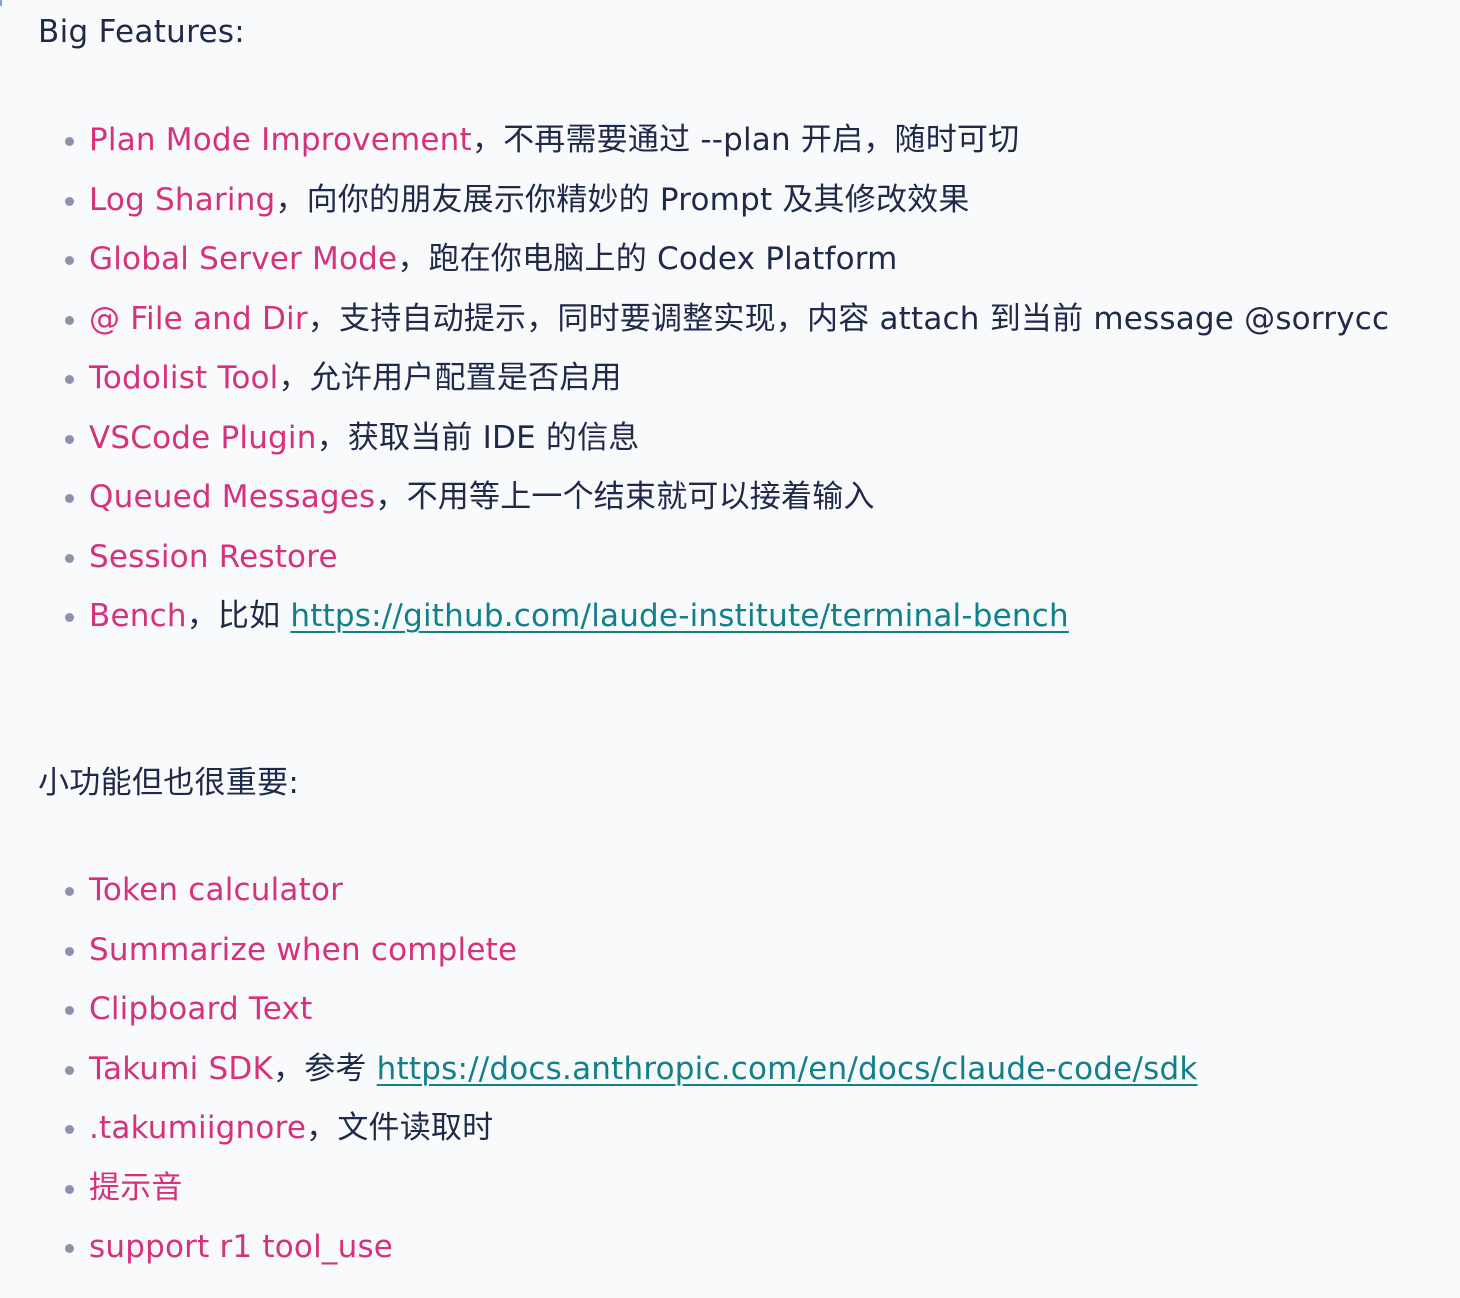 The width and height of the screenshot is (1460, 1298). What do you see at coordinates (184, 378) in the screenshot?
I see `item-title: Todolist Tool` at bounding box center [184, 378].